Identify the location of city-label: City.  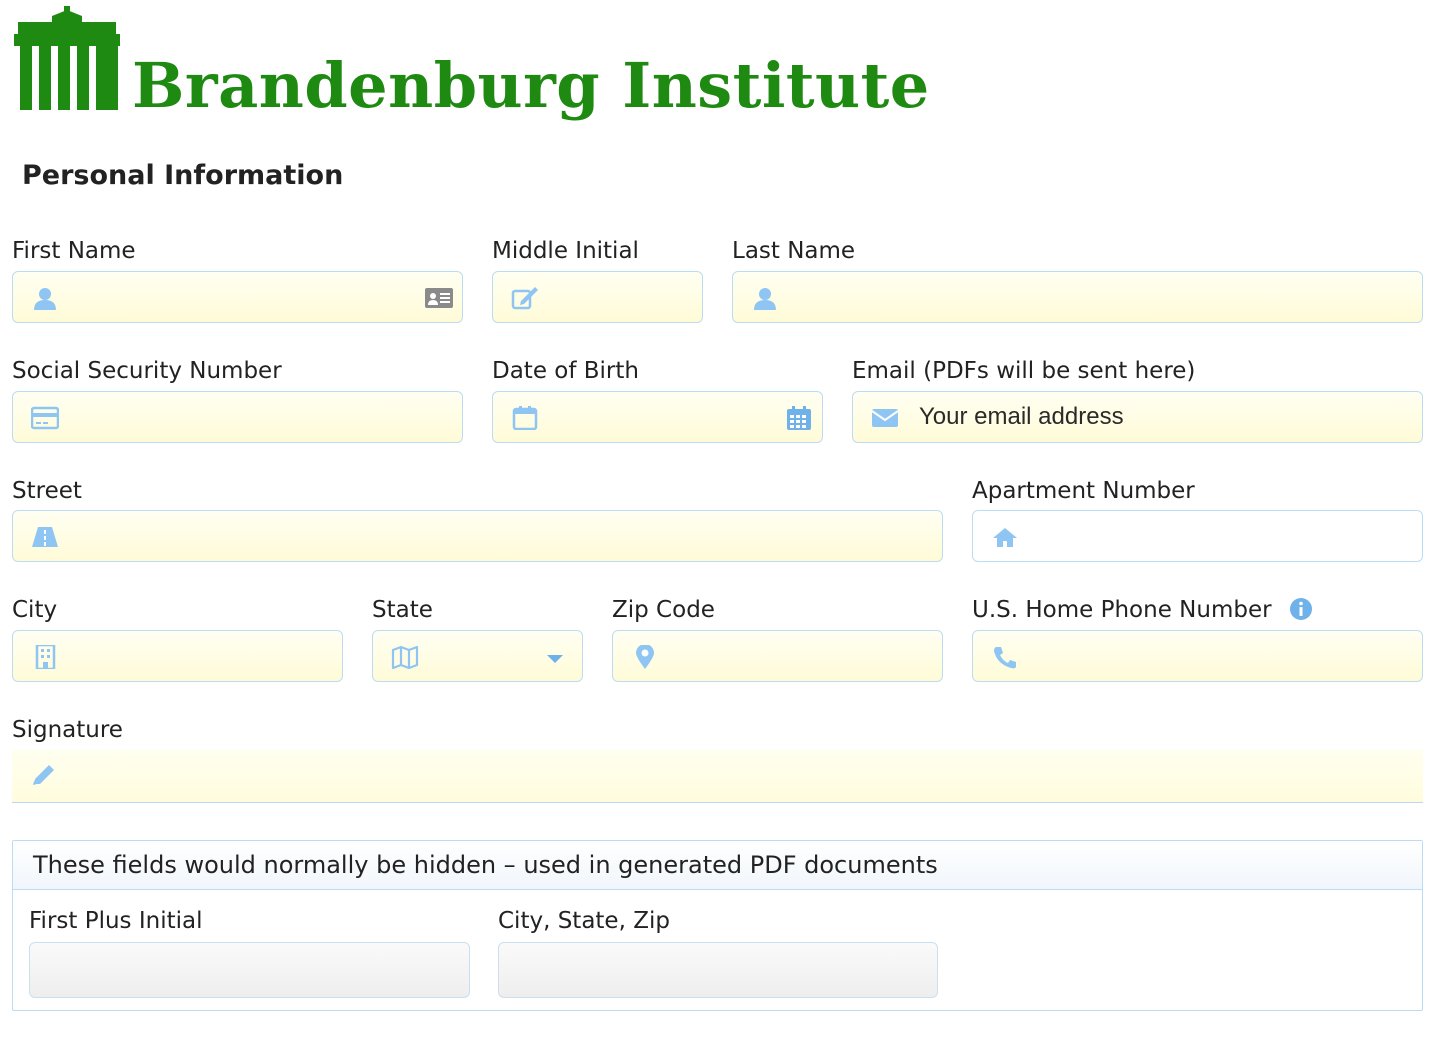
(35, 610).